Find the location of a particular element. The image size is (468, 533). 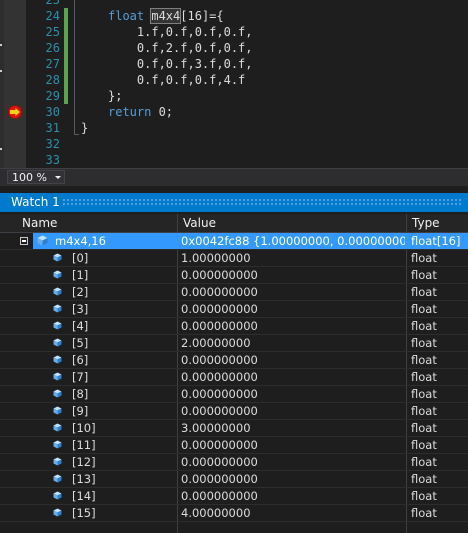

code-line: 28 0.f,0.f,0.f,4.f is located at coordinates (234, 80).